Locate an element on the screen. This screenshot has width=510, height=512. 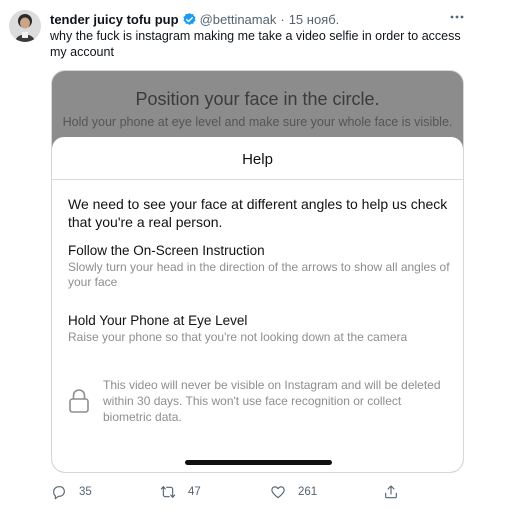
reply-count: 35 is located at coordinates (85, 492).